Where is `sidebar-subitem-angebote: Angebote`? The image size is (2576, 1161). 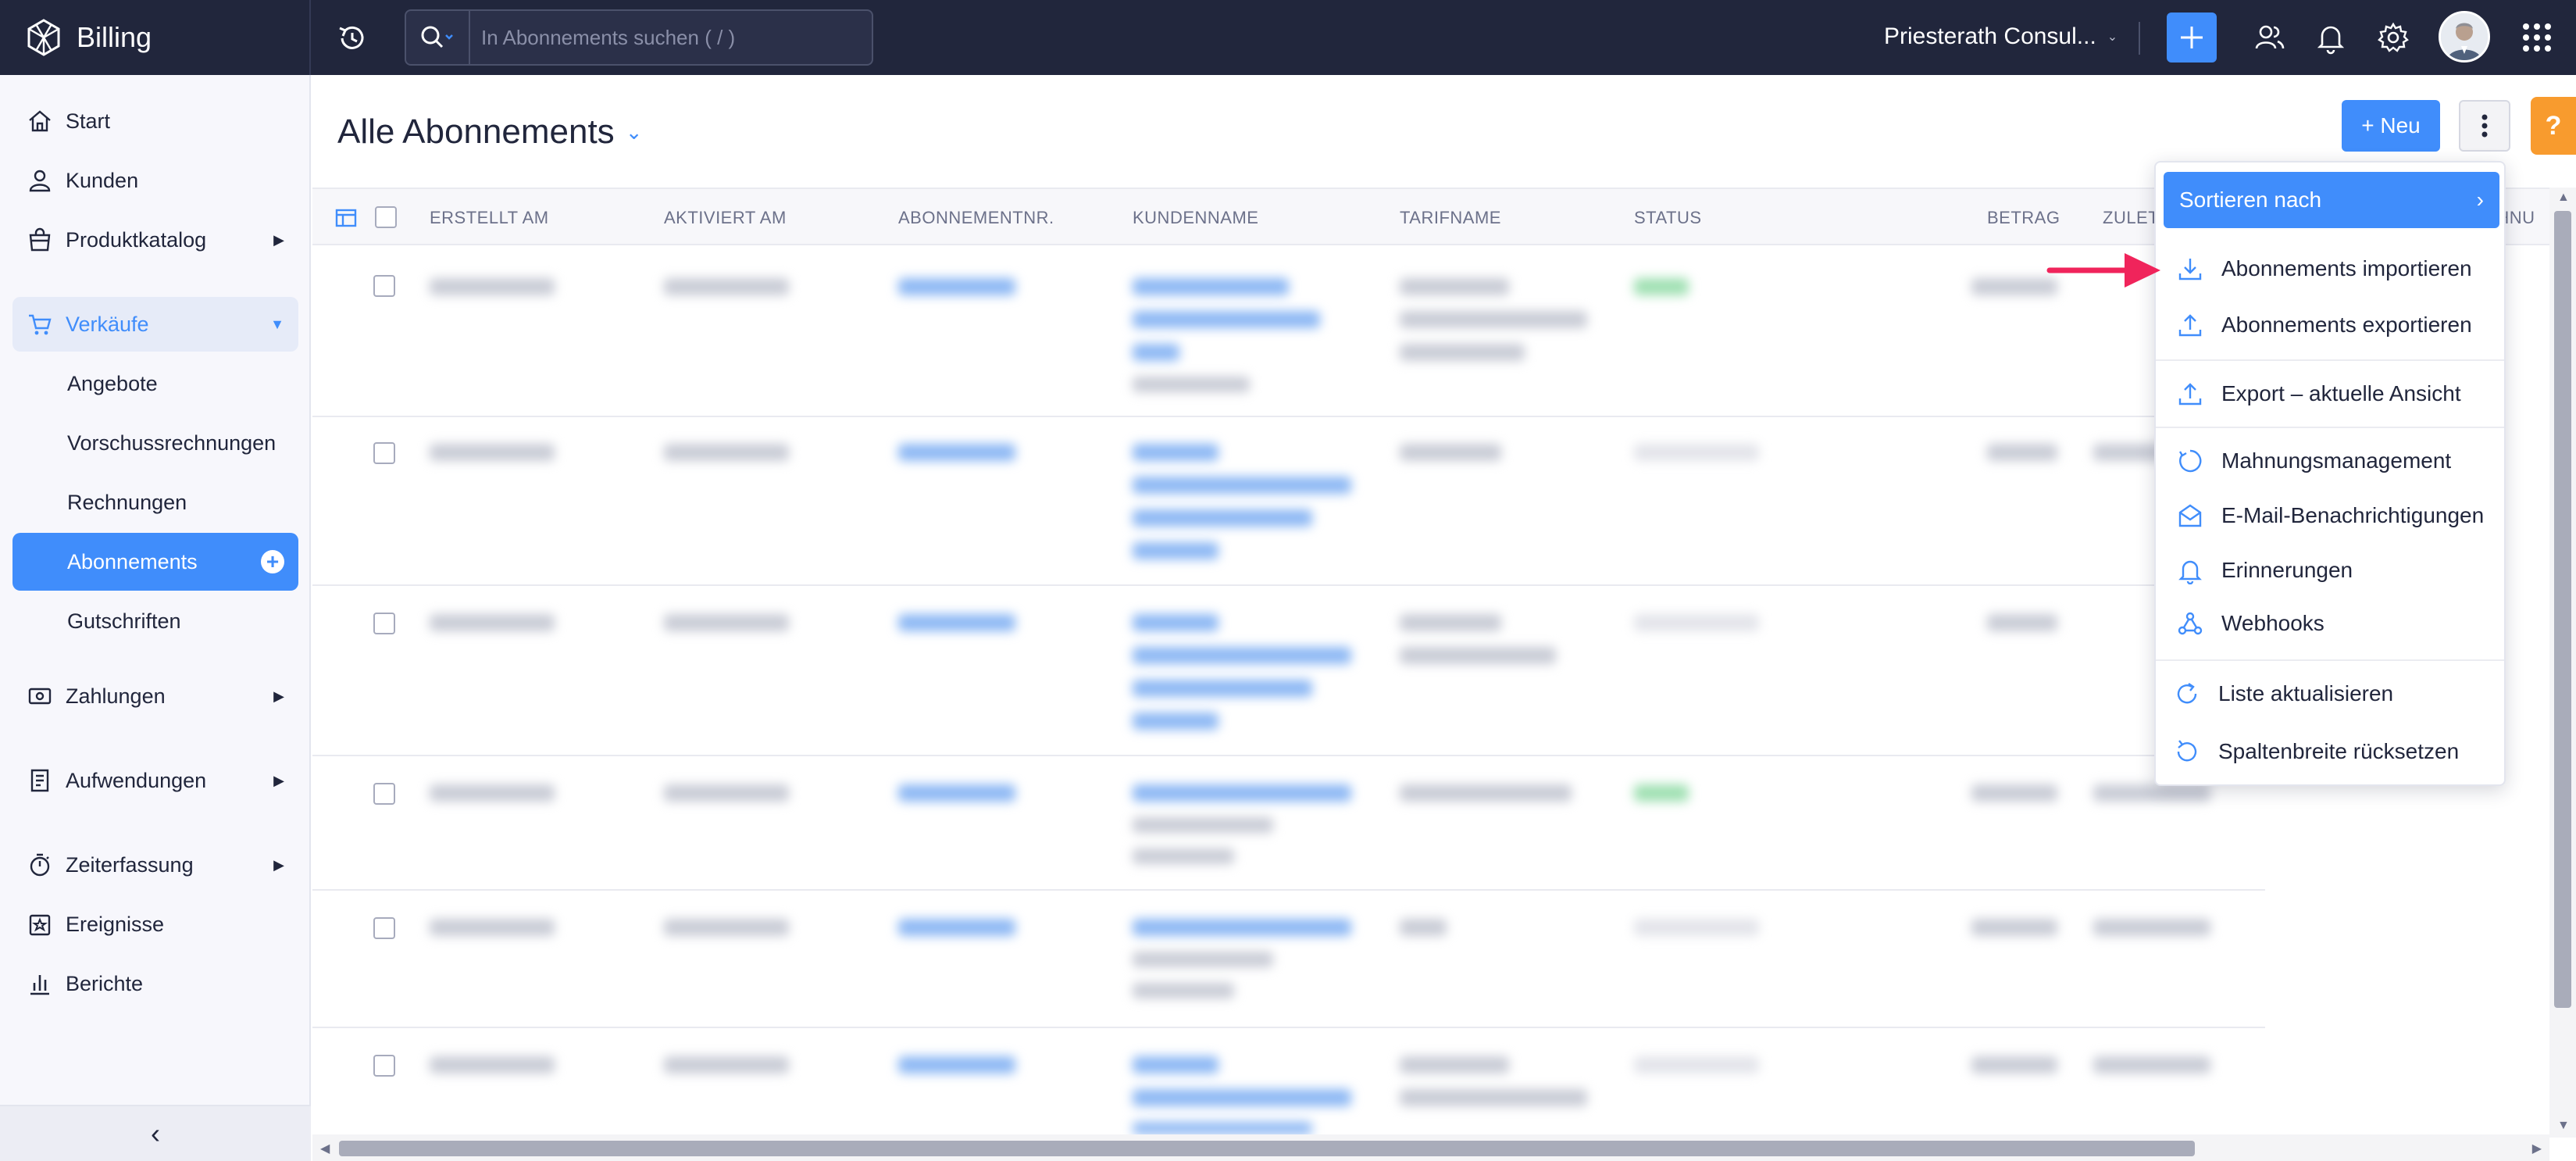 sidebar-subitem-angebote: Angebote is located at coordinates (155, 384).